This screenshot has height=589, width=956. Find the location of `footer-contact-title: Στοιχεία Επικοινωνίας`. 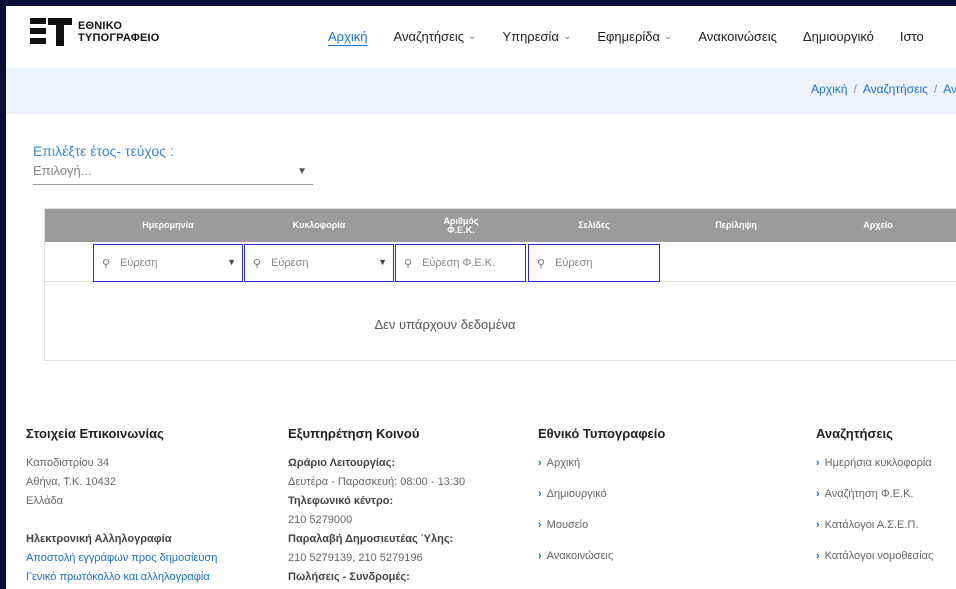

footer-contact-title: Στοιχεία Επικοινωνίας is located at coordinates (95, 433).